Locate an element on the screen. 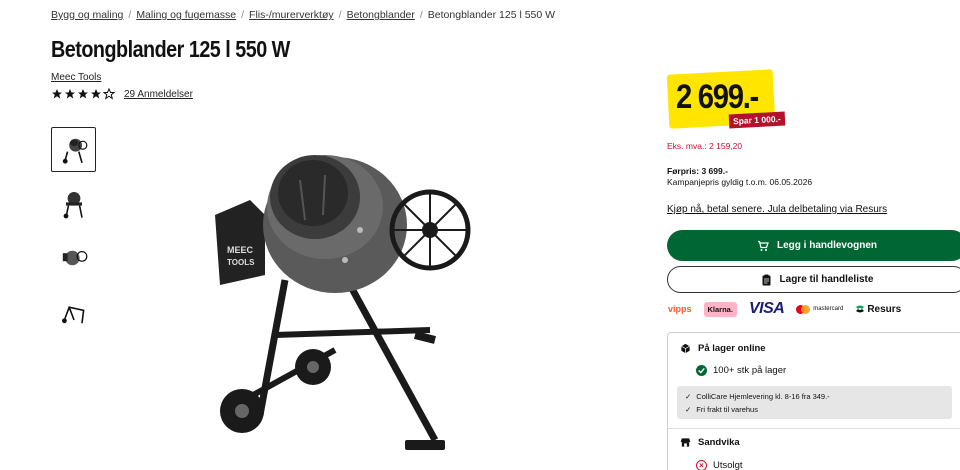  price: 2 699.- is located at coordinates (717, 97).